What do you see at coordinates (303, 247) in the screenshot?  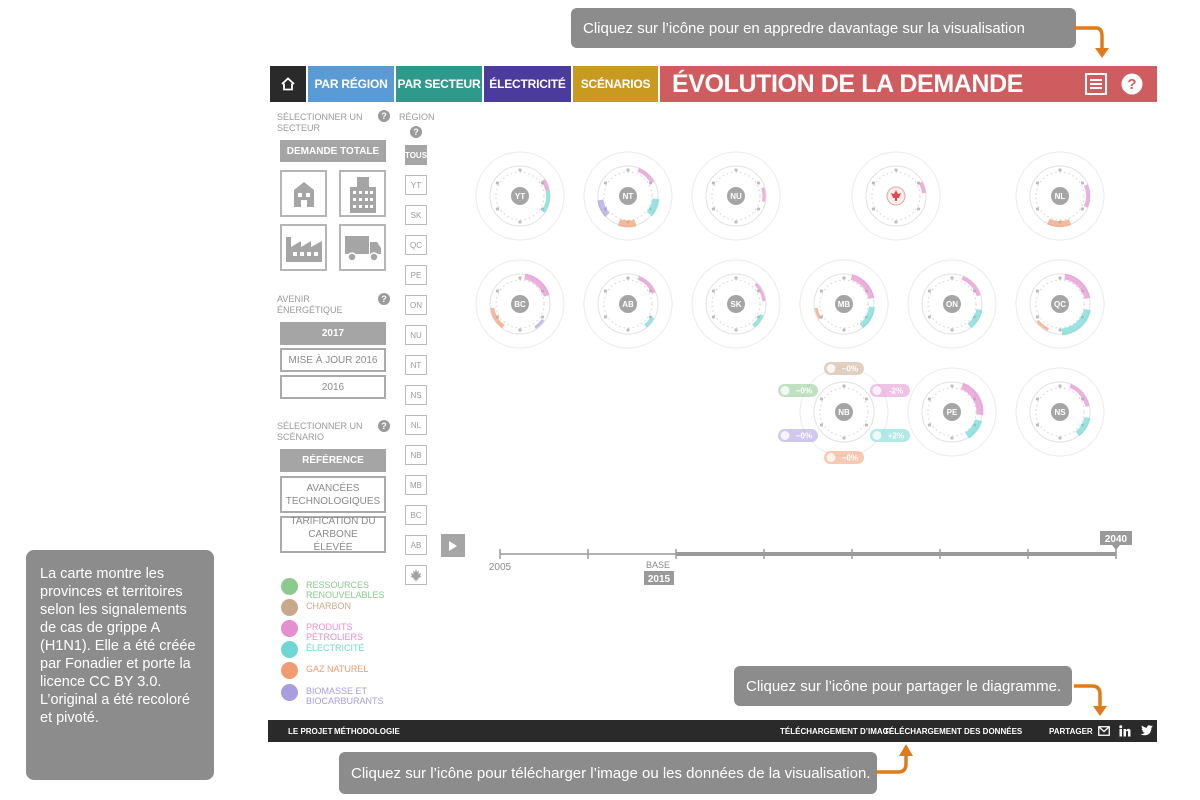 I see `sector-industrial-button` at bounding box center [303, 247].